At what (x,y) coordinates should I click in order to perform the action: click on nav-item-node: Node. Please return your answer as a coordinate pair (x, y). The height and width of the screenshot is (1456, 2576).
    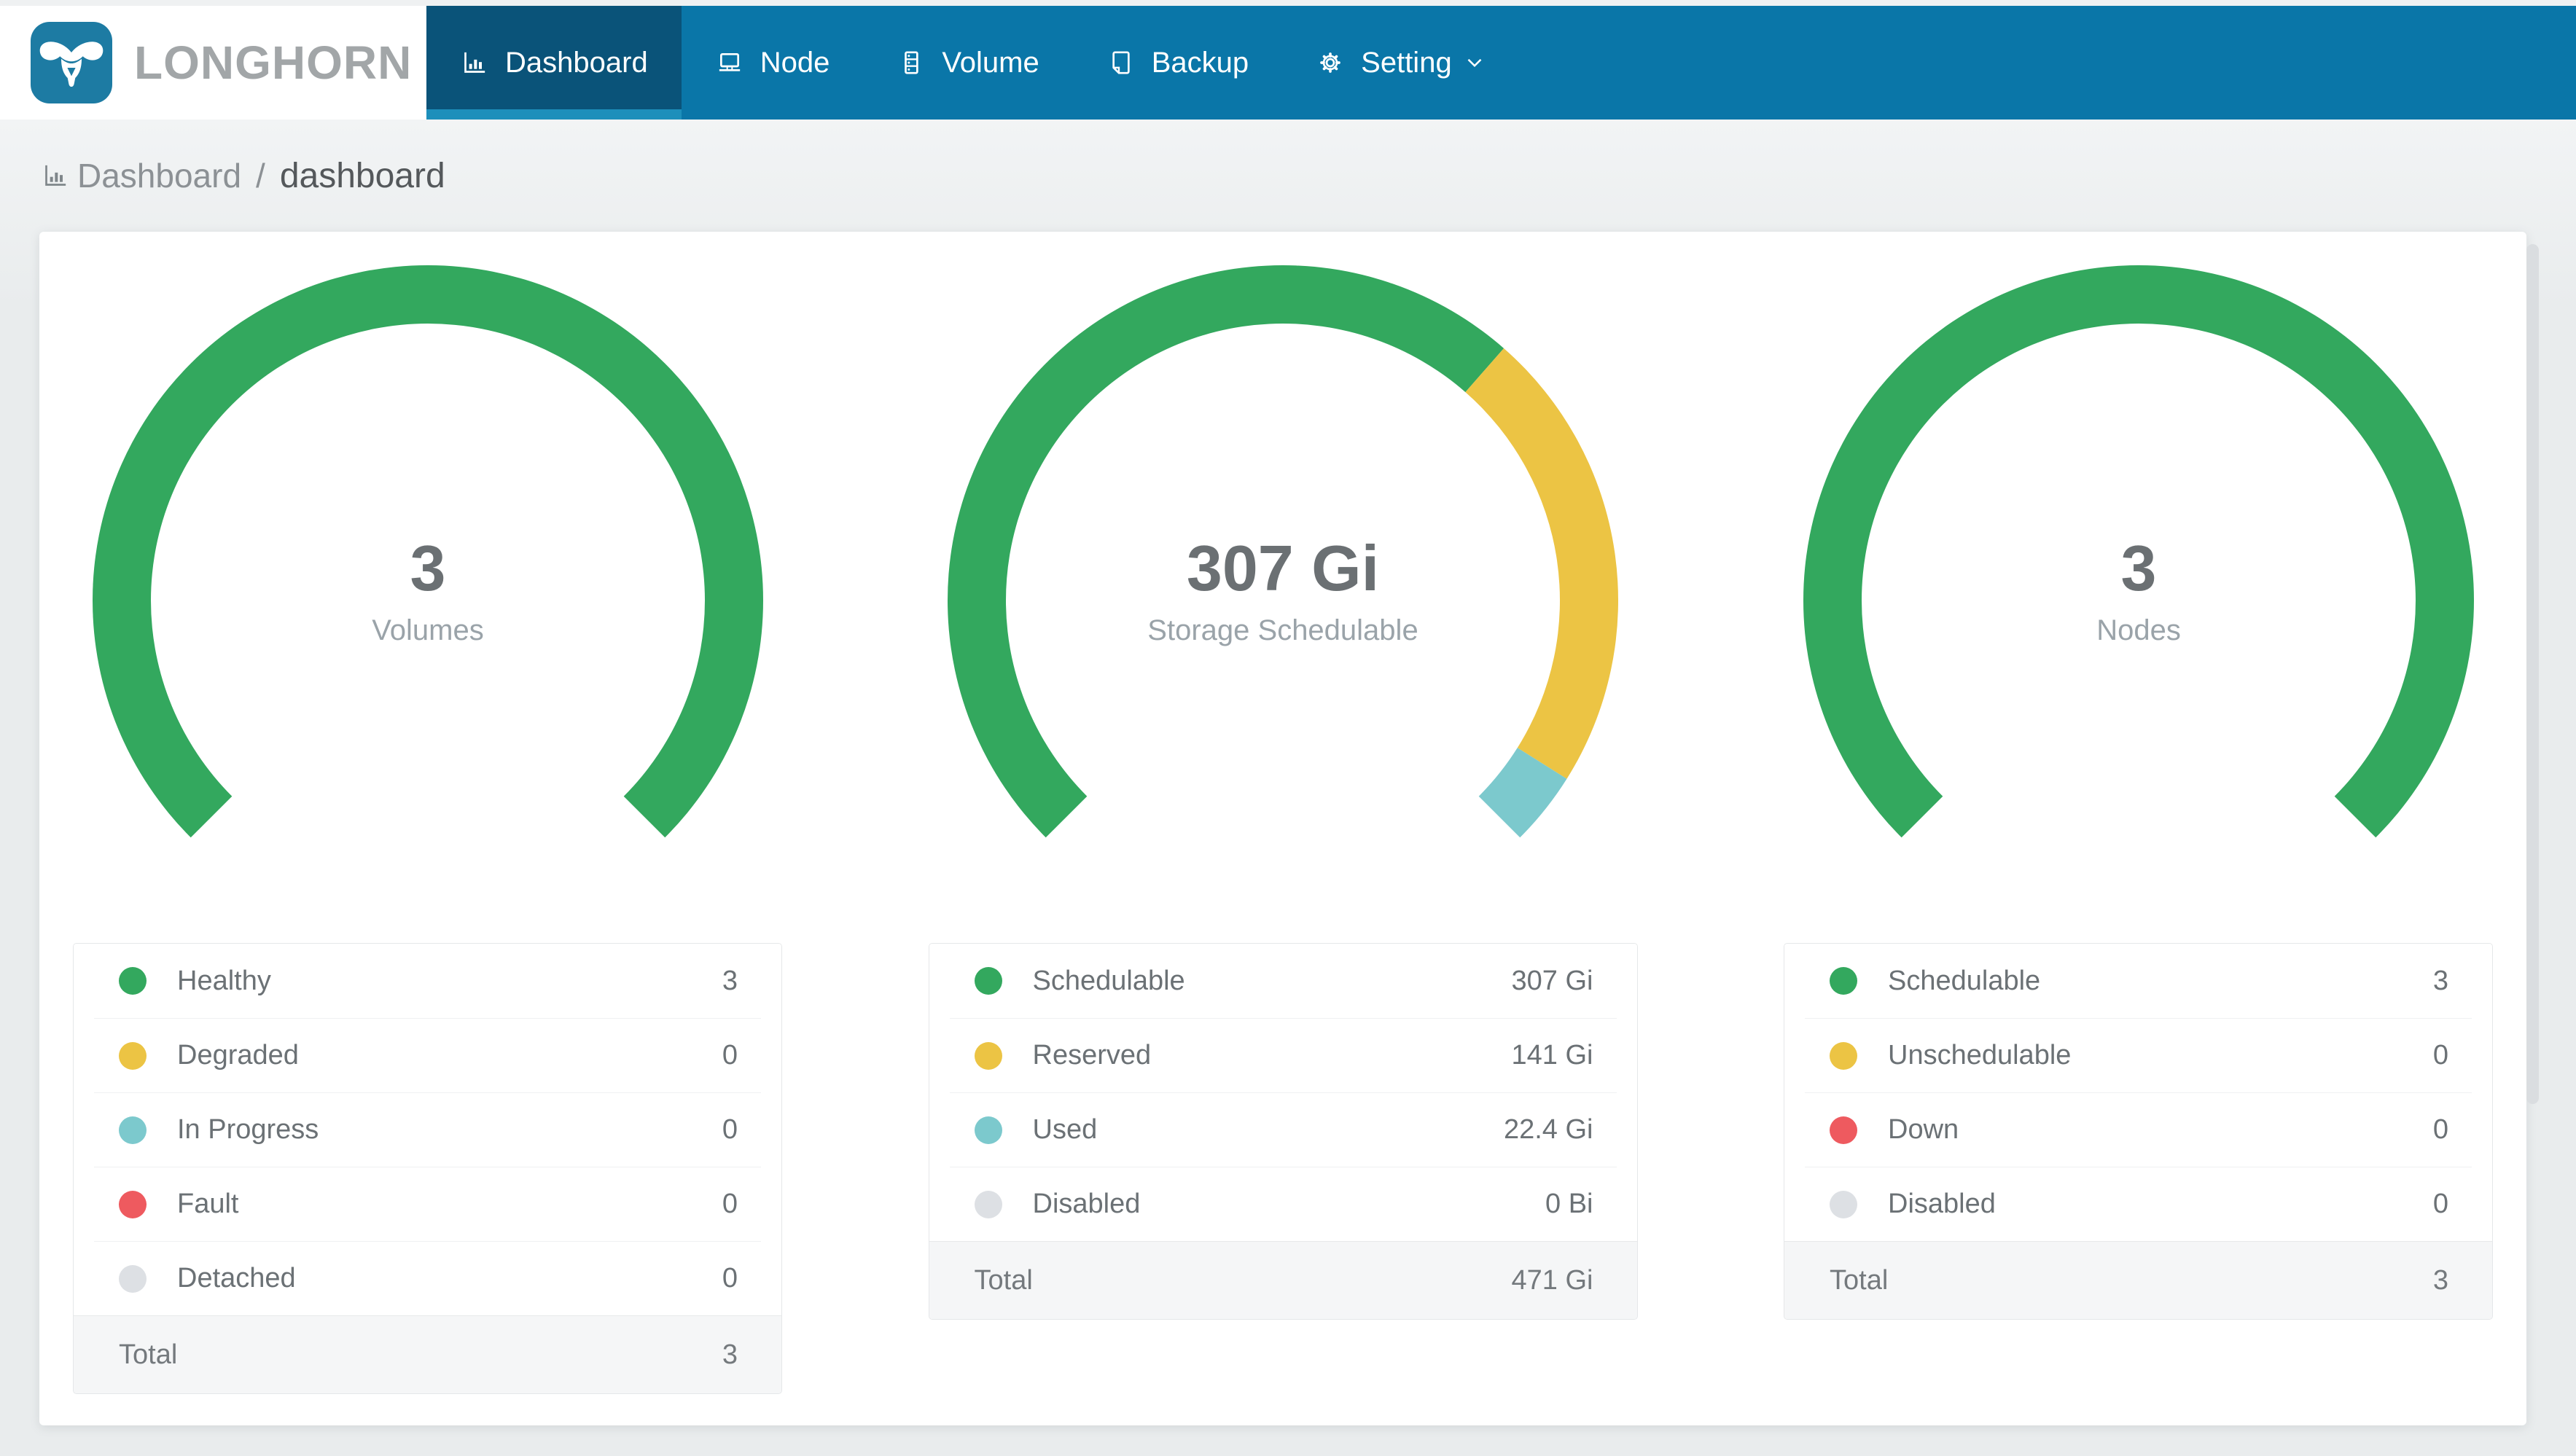
    Looking at the image, I should click on (773, 63).